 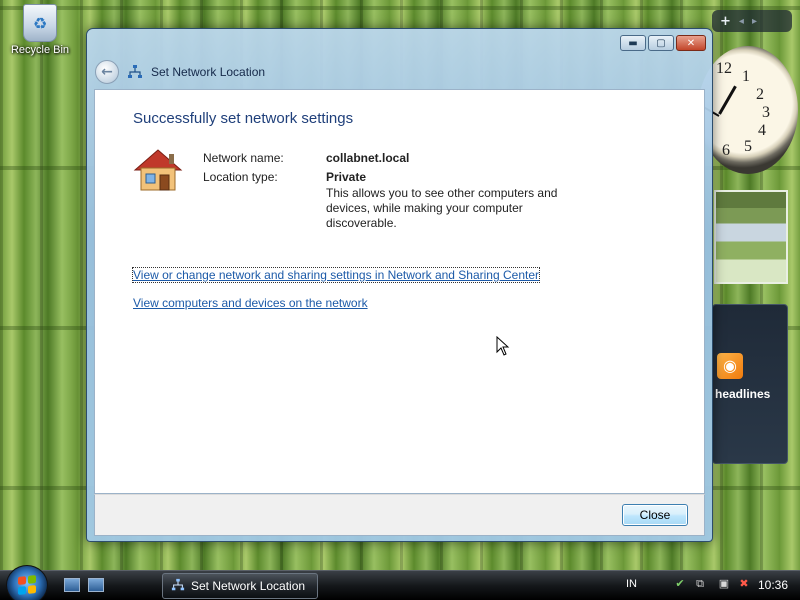 What do you see at coordinates (248, 586) in the screenshot?
I see `taskbar-button-label: Set Network Location` at bounding box center [248, 586].